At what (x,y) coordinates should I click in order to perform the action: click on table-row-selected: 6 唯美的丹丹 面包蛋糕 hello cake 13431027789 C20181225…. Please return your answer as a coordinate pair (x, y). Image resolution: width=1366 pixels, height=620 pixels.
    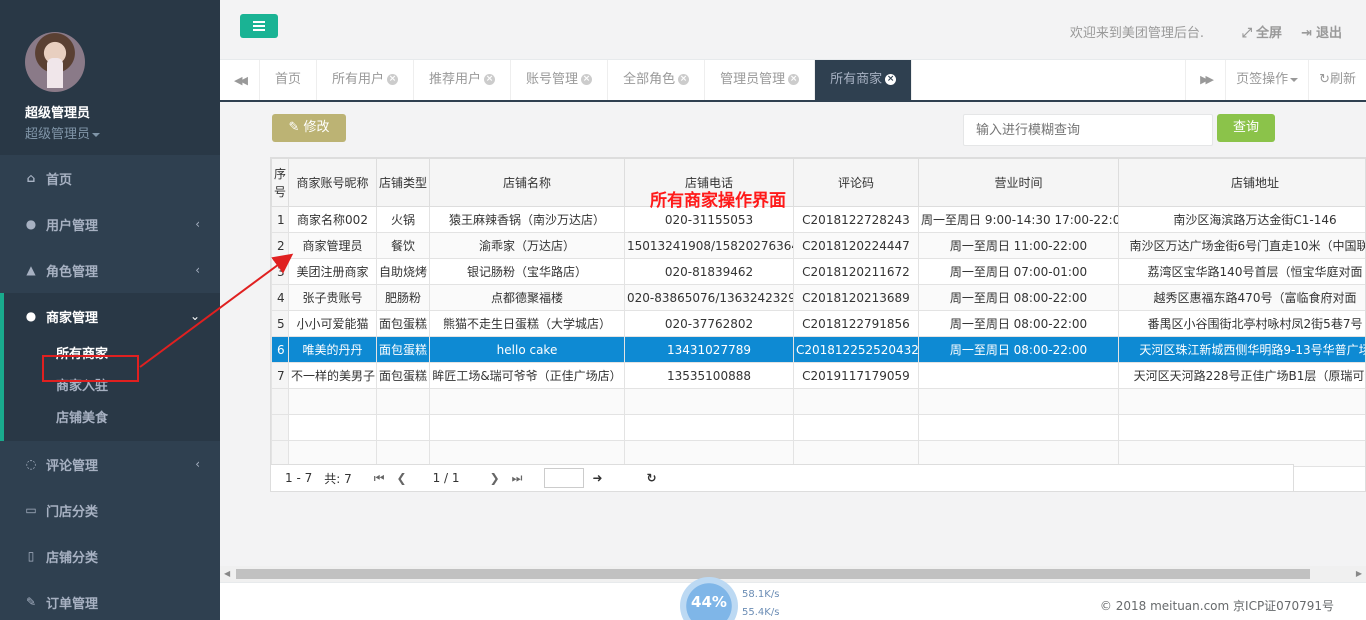
    Looking at the image, I should click on (818, 349).